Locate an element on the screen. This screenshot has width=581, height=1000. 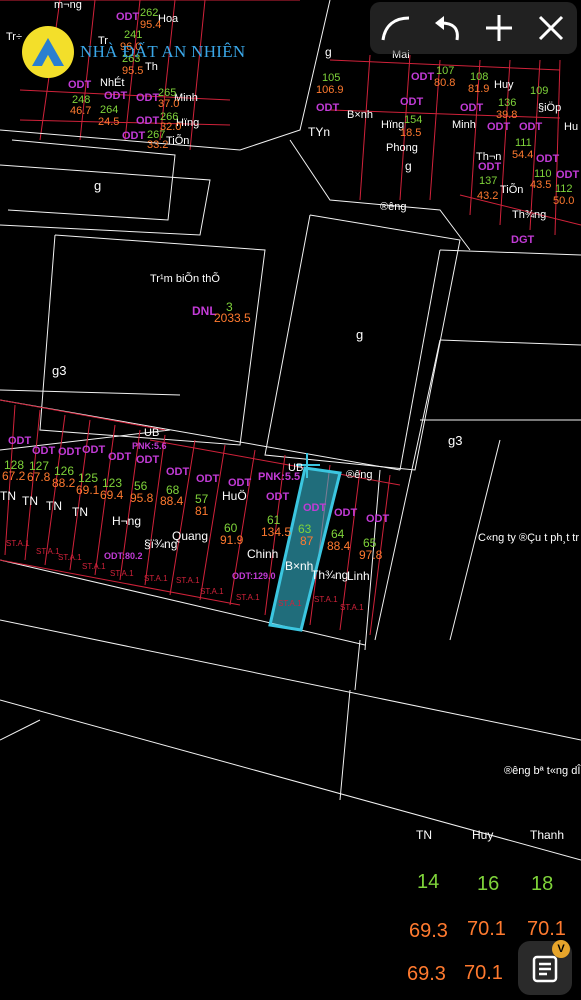
owner-label: NhÉt is located at coordinates (112, 83).